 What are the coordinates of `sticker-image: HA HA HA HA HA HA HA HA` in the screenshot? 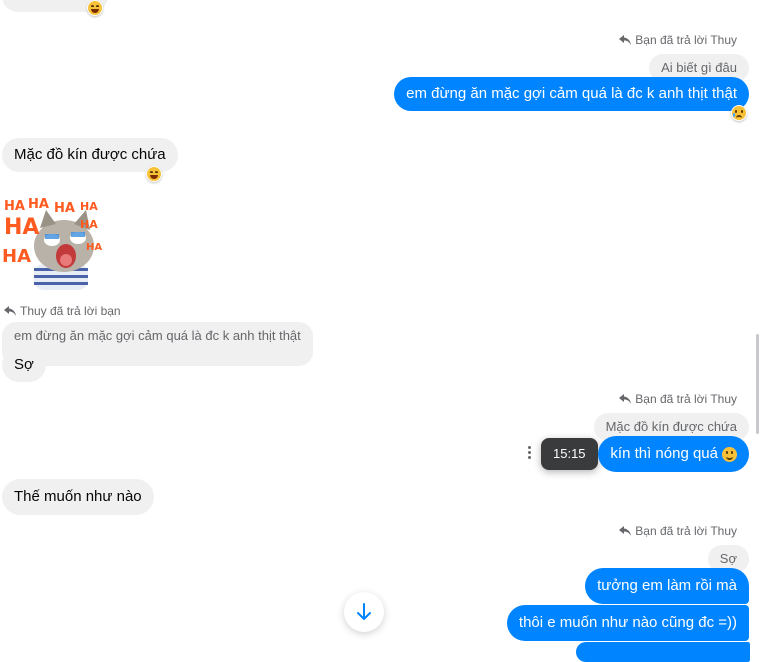 It's located at (52, 243).